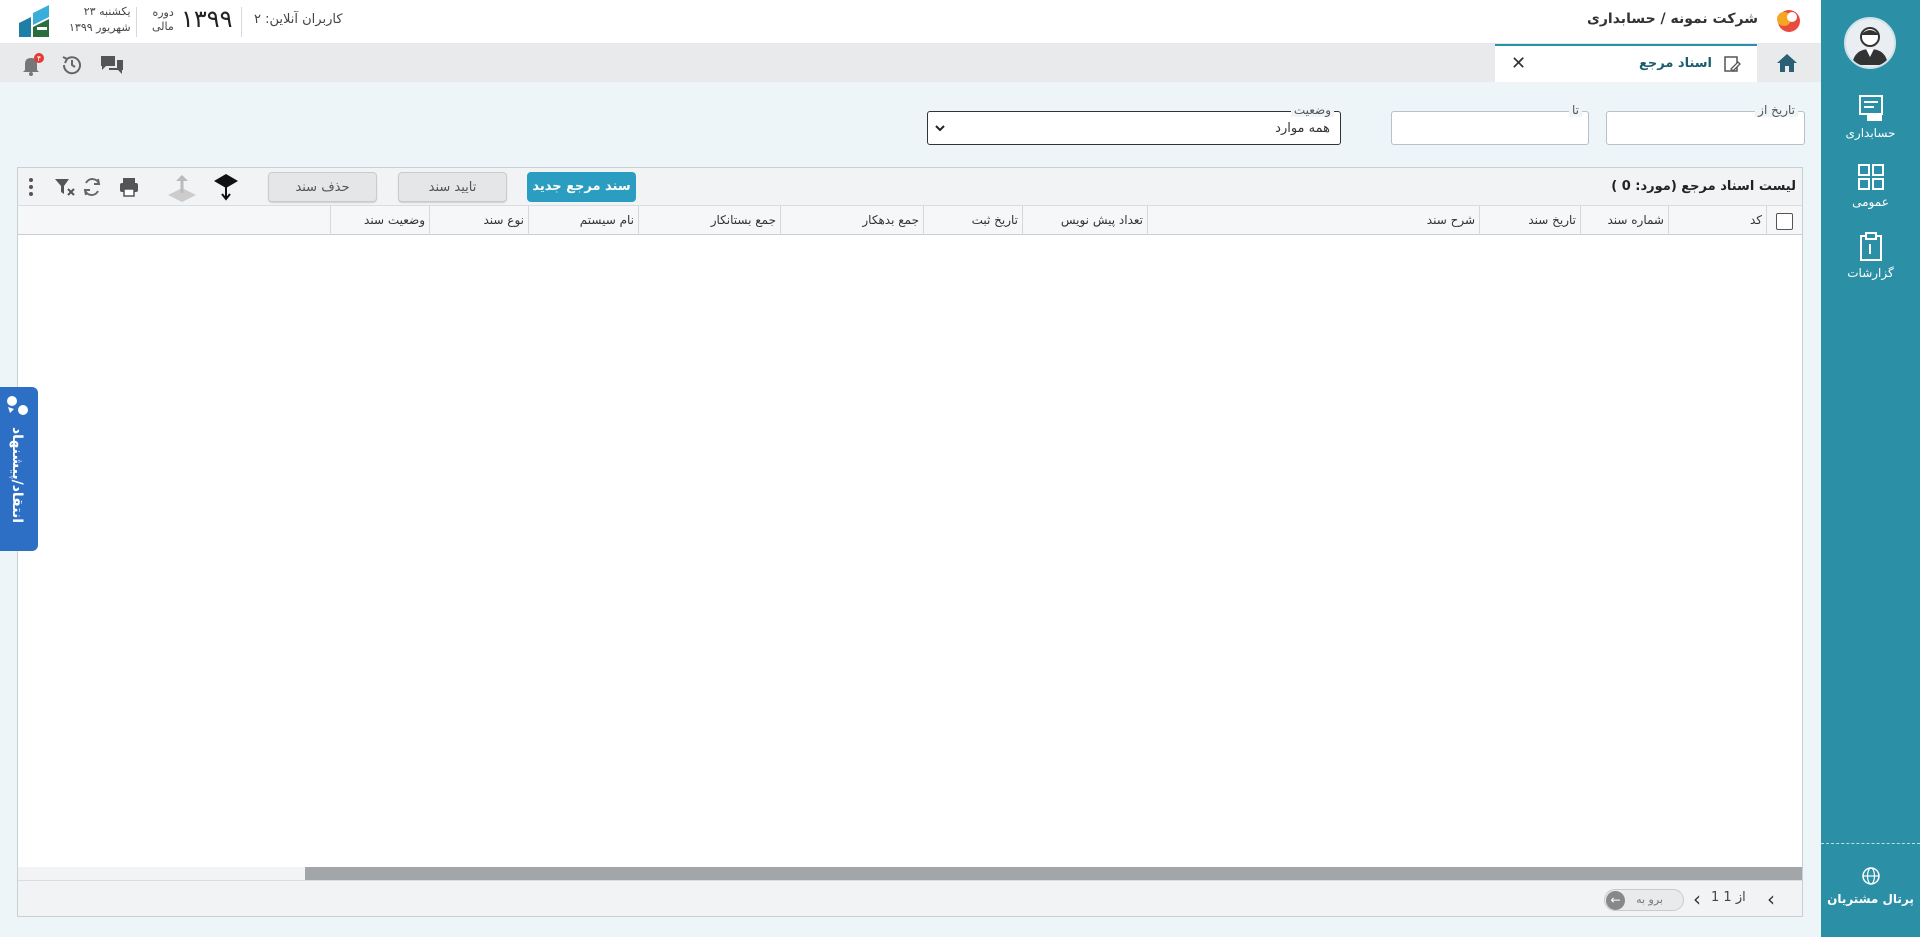 Image resolution: width=1920 pixels, height=937 pixels. I want to click on delete-document-button: حذف سند, so click(322, 187).